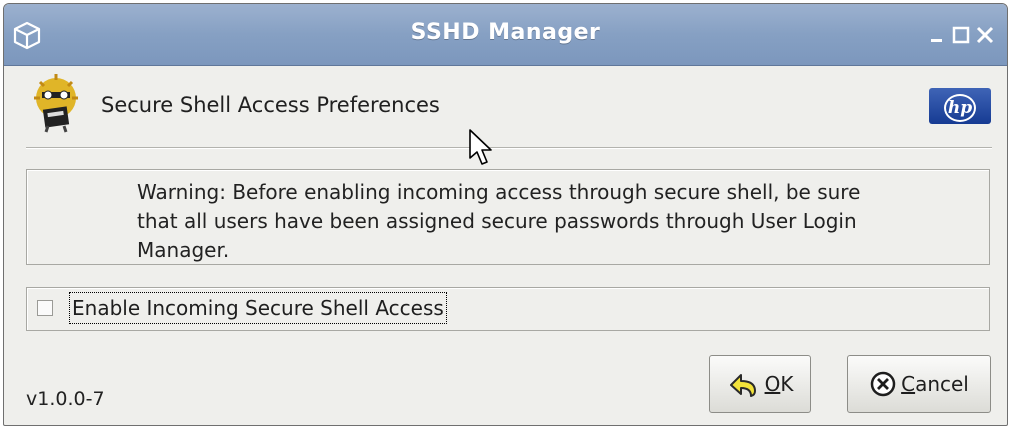  Describe the element at coordinates (760, 384) in the screenshot. I see `ok-button: OK` at that location.